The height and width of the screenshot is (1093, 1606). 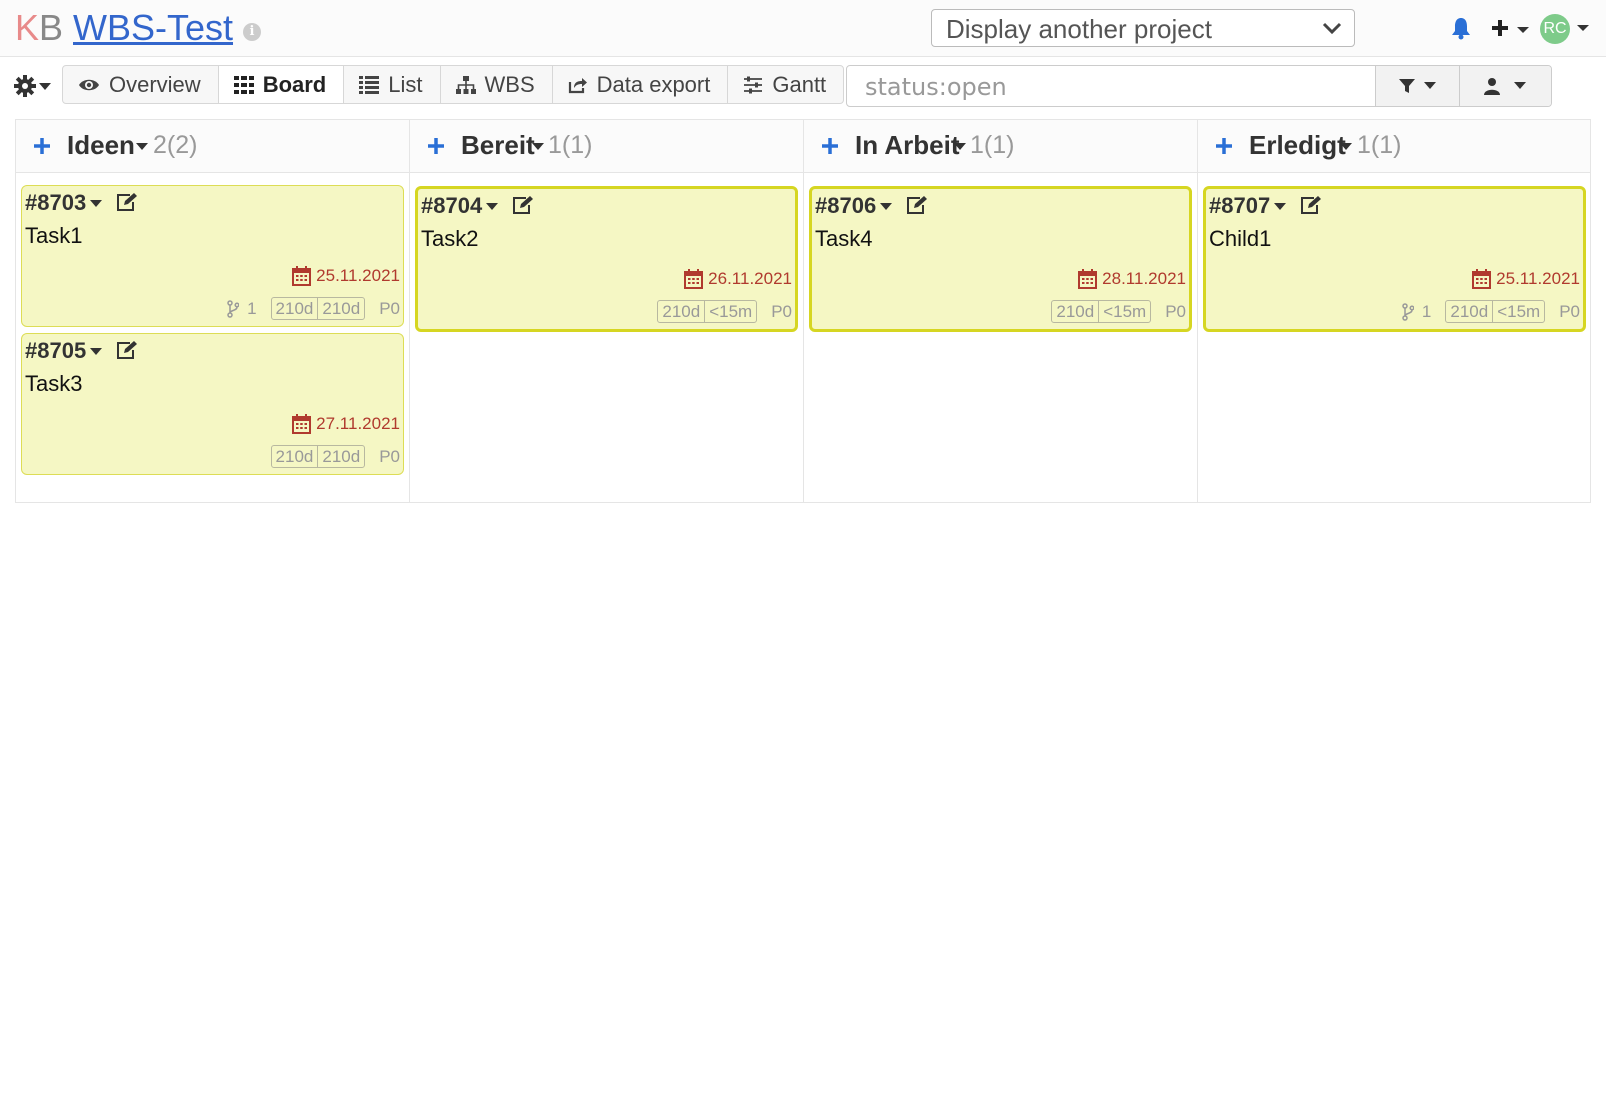 I want to click on filter-dropdown-button, so click(x=1417, y=86).